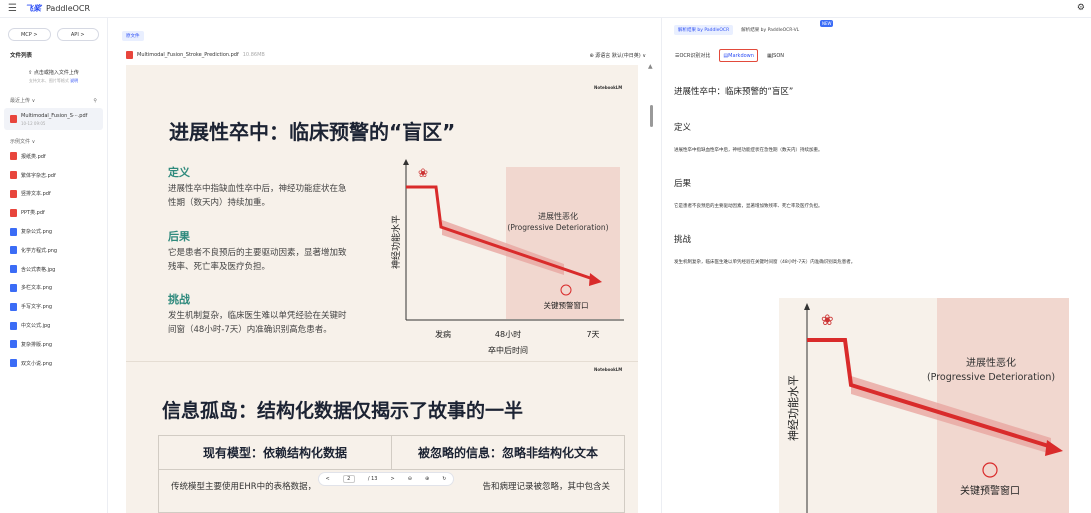 Image resolution: width=1091 pixels, height=513 pixels. What do you see at coordinates (37, 288) in the screenshot?
I see `example-file-name: 多栏文本.png` at bounding box center [37, 288].